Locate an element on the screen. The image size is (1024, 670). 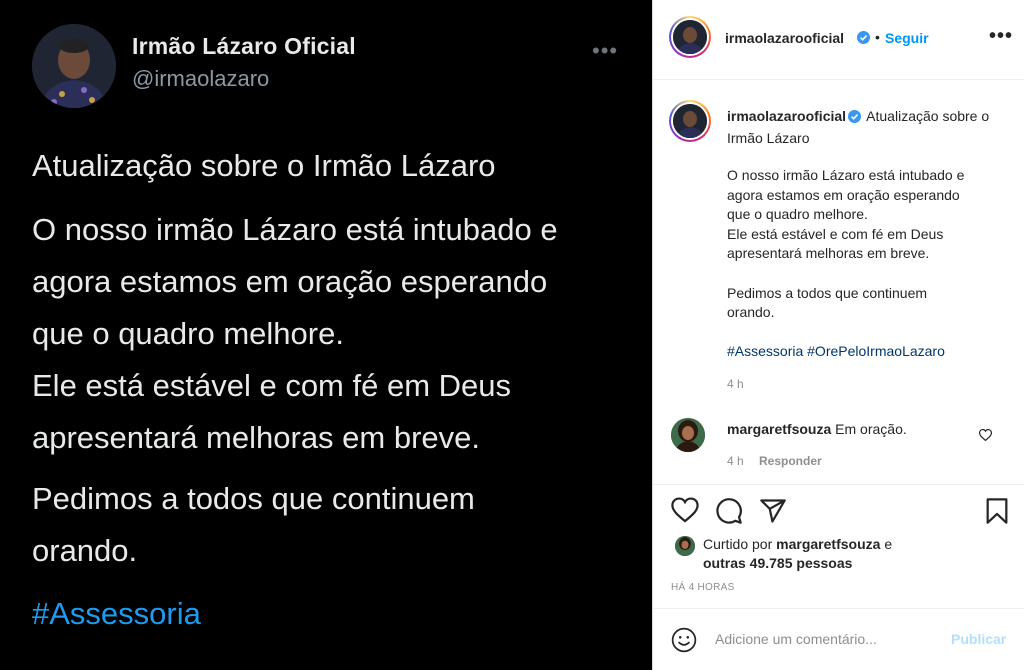
publish-button: Publicar is located at coordinates (978, 639).